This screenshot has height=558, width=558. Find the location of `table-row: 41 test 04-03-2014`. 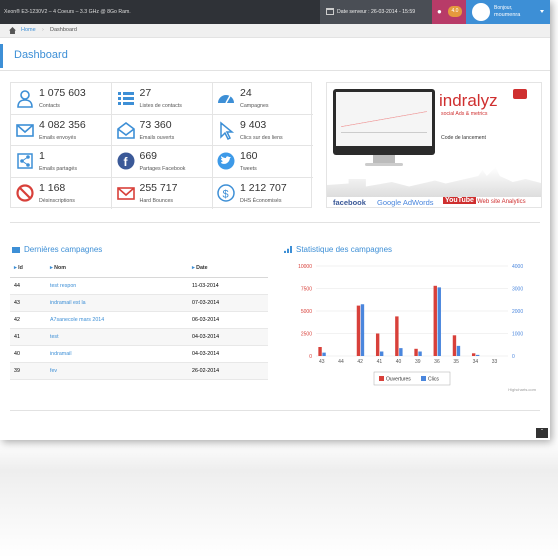

table-row: 41 test 04-03-2014 is located at coordinates (139, 337).